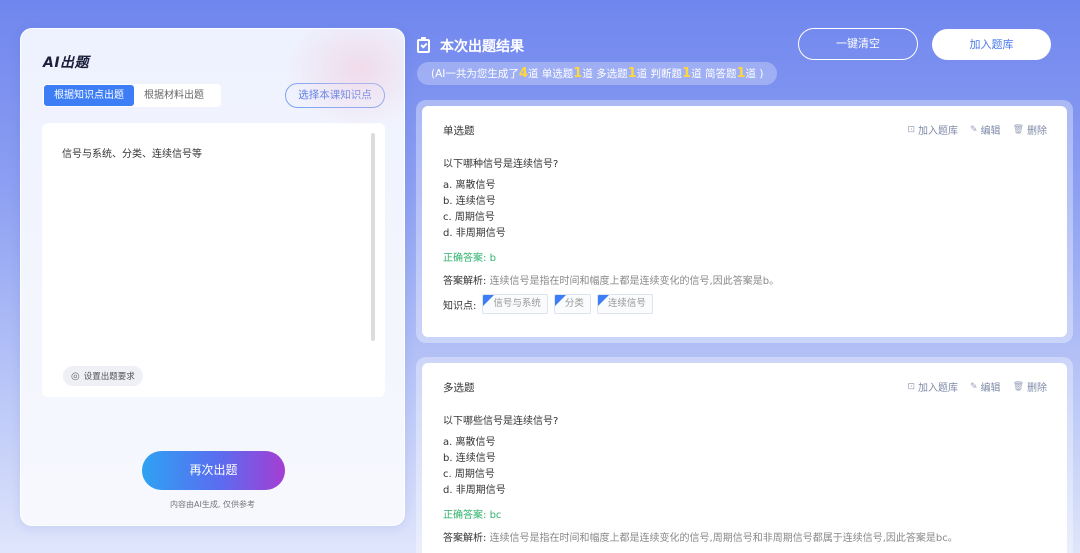  I want to click on result-title: 本次出题结果, so click(482, 47).